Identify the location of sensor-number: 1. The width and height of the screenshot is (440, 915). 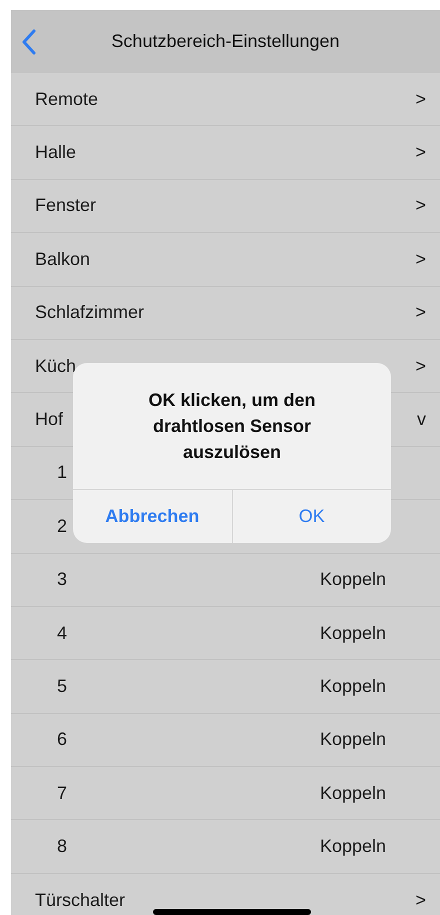
(62, 473).